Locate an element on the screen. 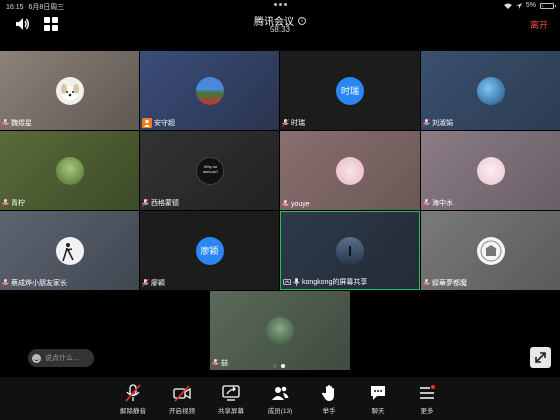  start-video-button: 开启视频 is located at coordinates (182, 398).